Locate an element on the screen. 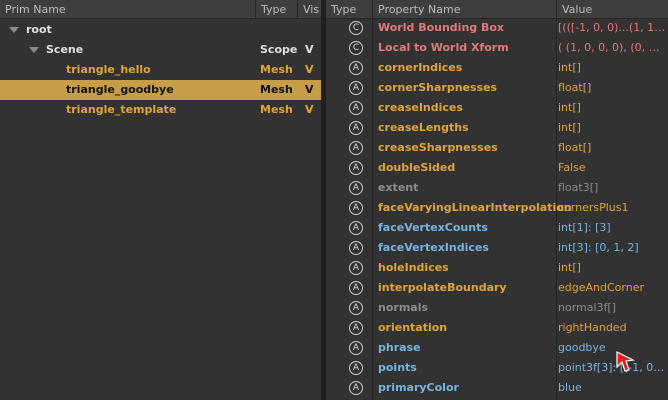  property-row-extent: Aextent float3[] is located at coordinates (497, 188).